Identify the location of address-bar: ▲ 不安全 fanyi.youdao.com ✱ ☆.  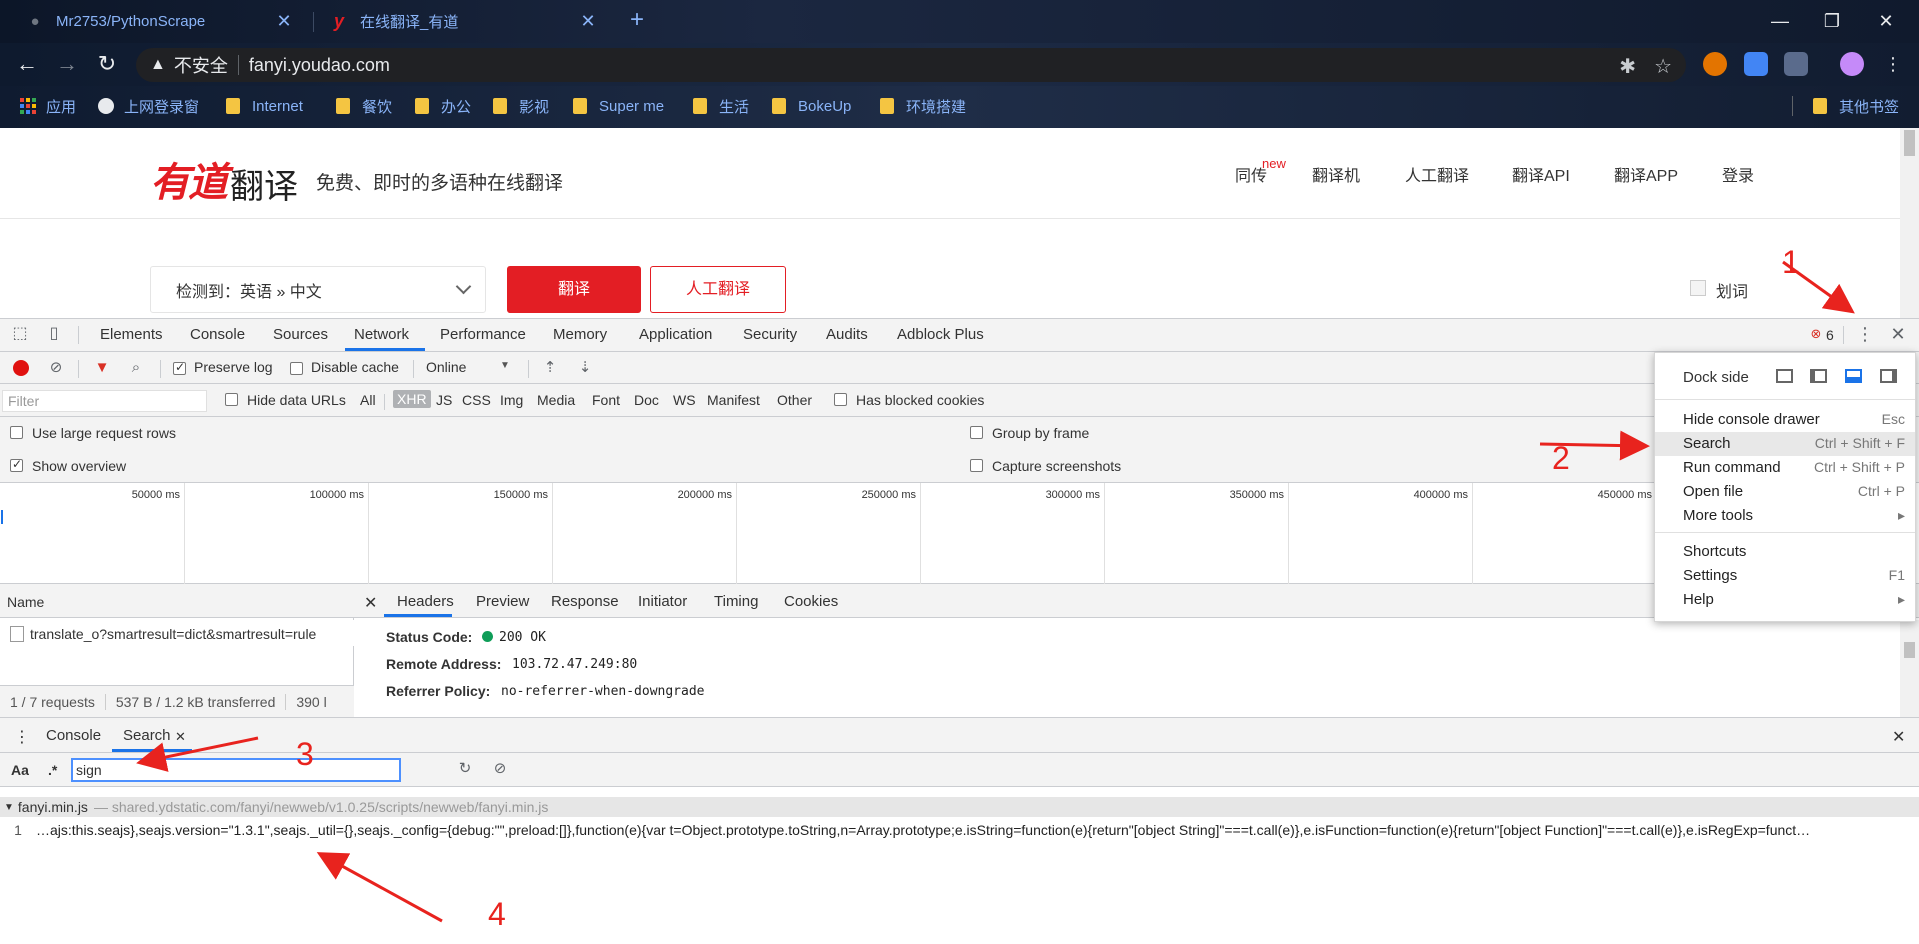
(911, 65).